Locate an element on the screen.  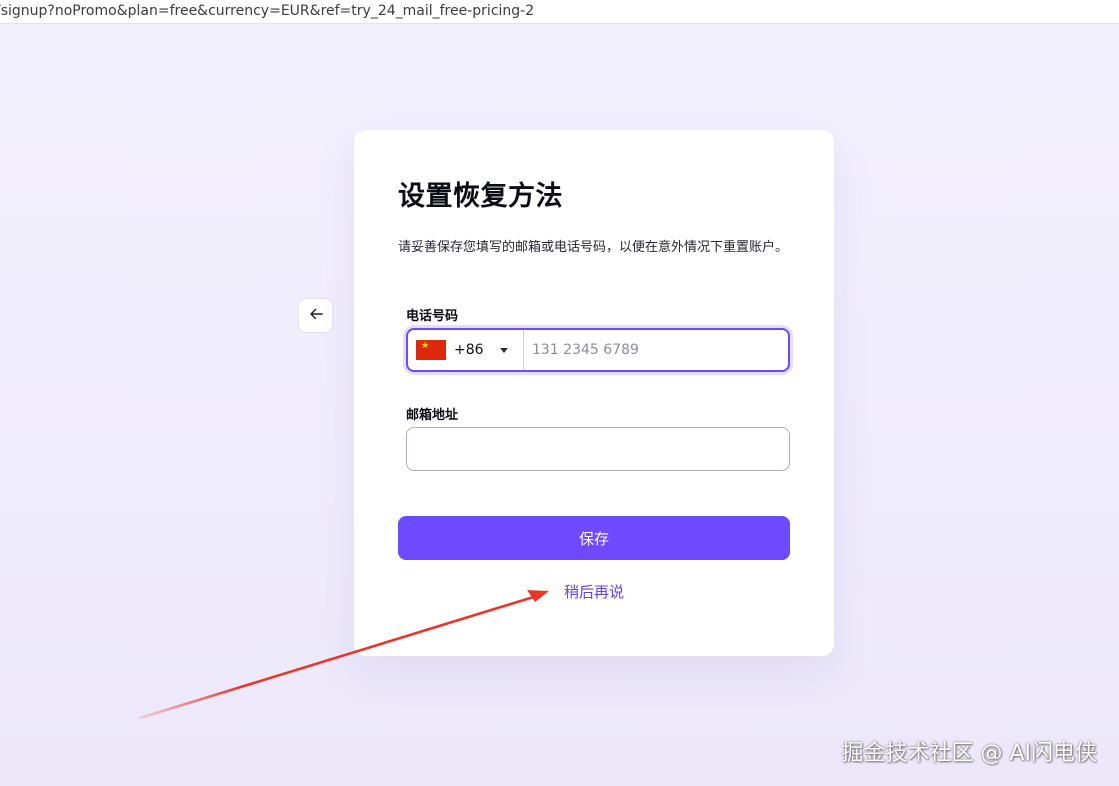
watermark: 掘金技术社区 @ AI闪电侠 is located at coordinates (969, 753).